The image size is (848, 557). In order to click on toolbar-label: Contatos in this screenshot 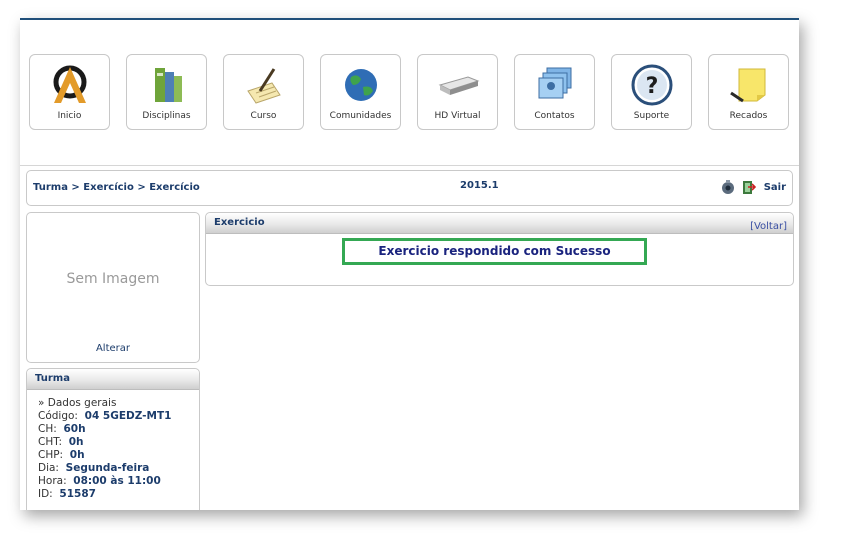, I will do `click(554, 116)`.